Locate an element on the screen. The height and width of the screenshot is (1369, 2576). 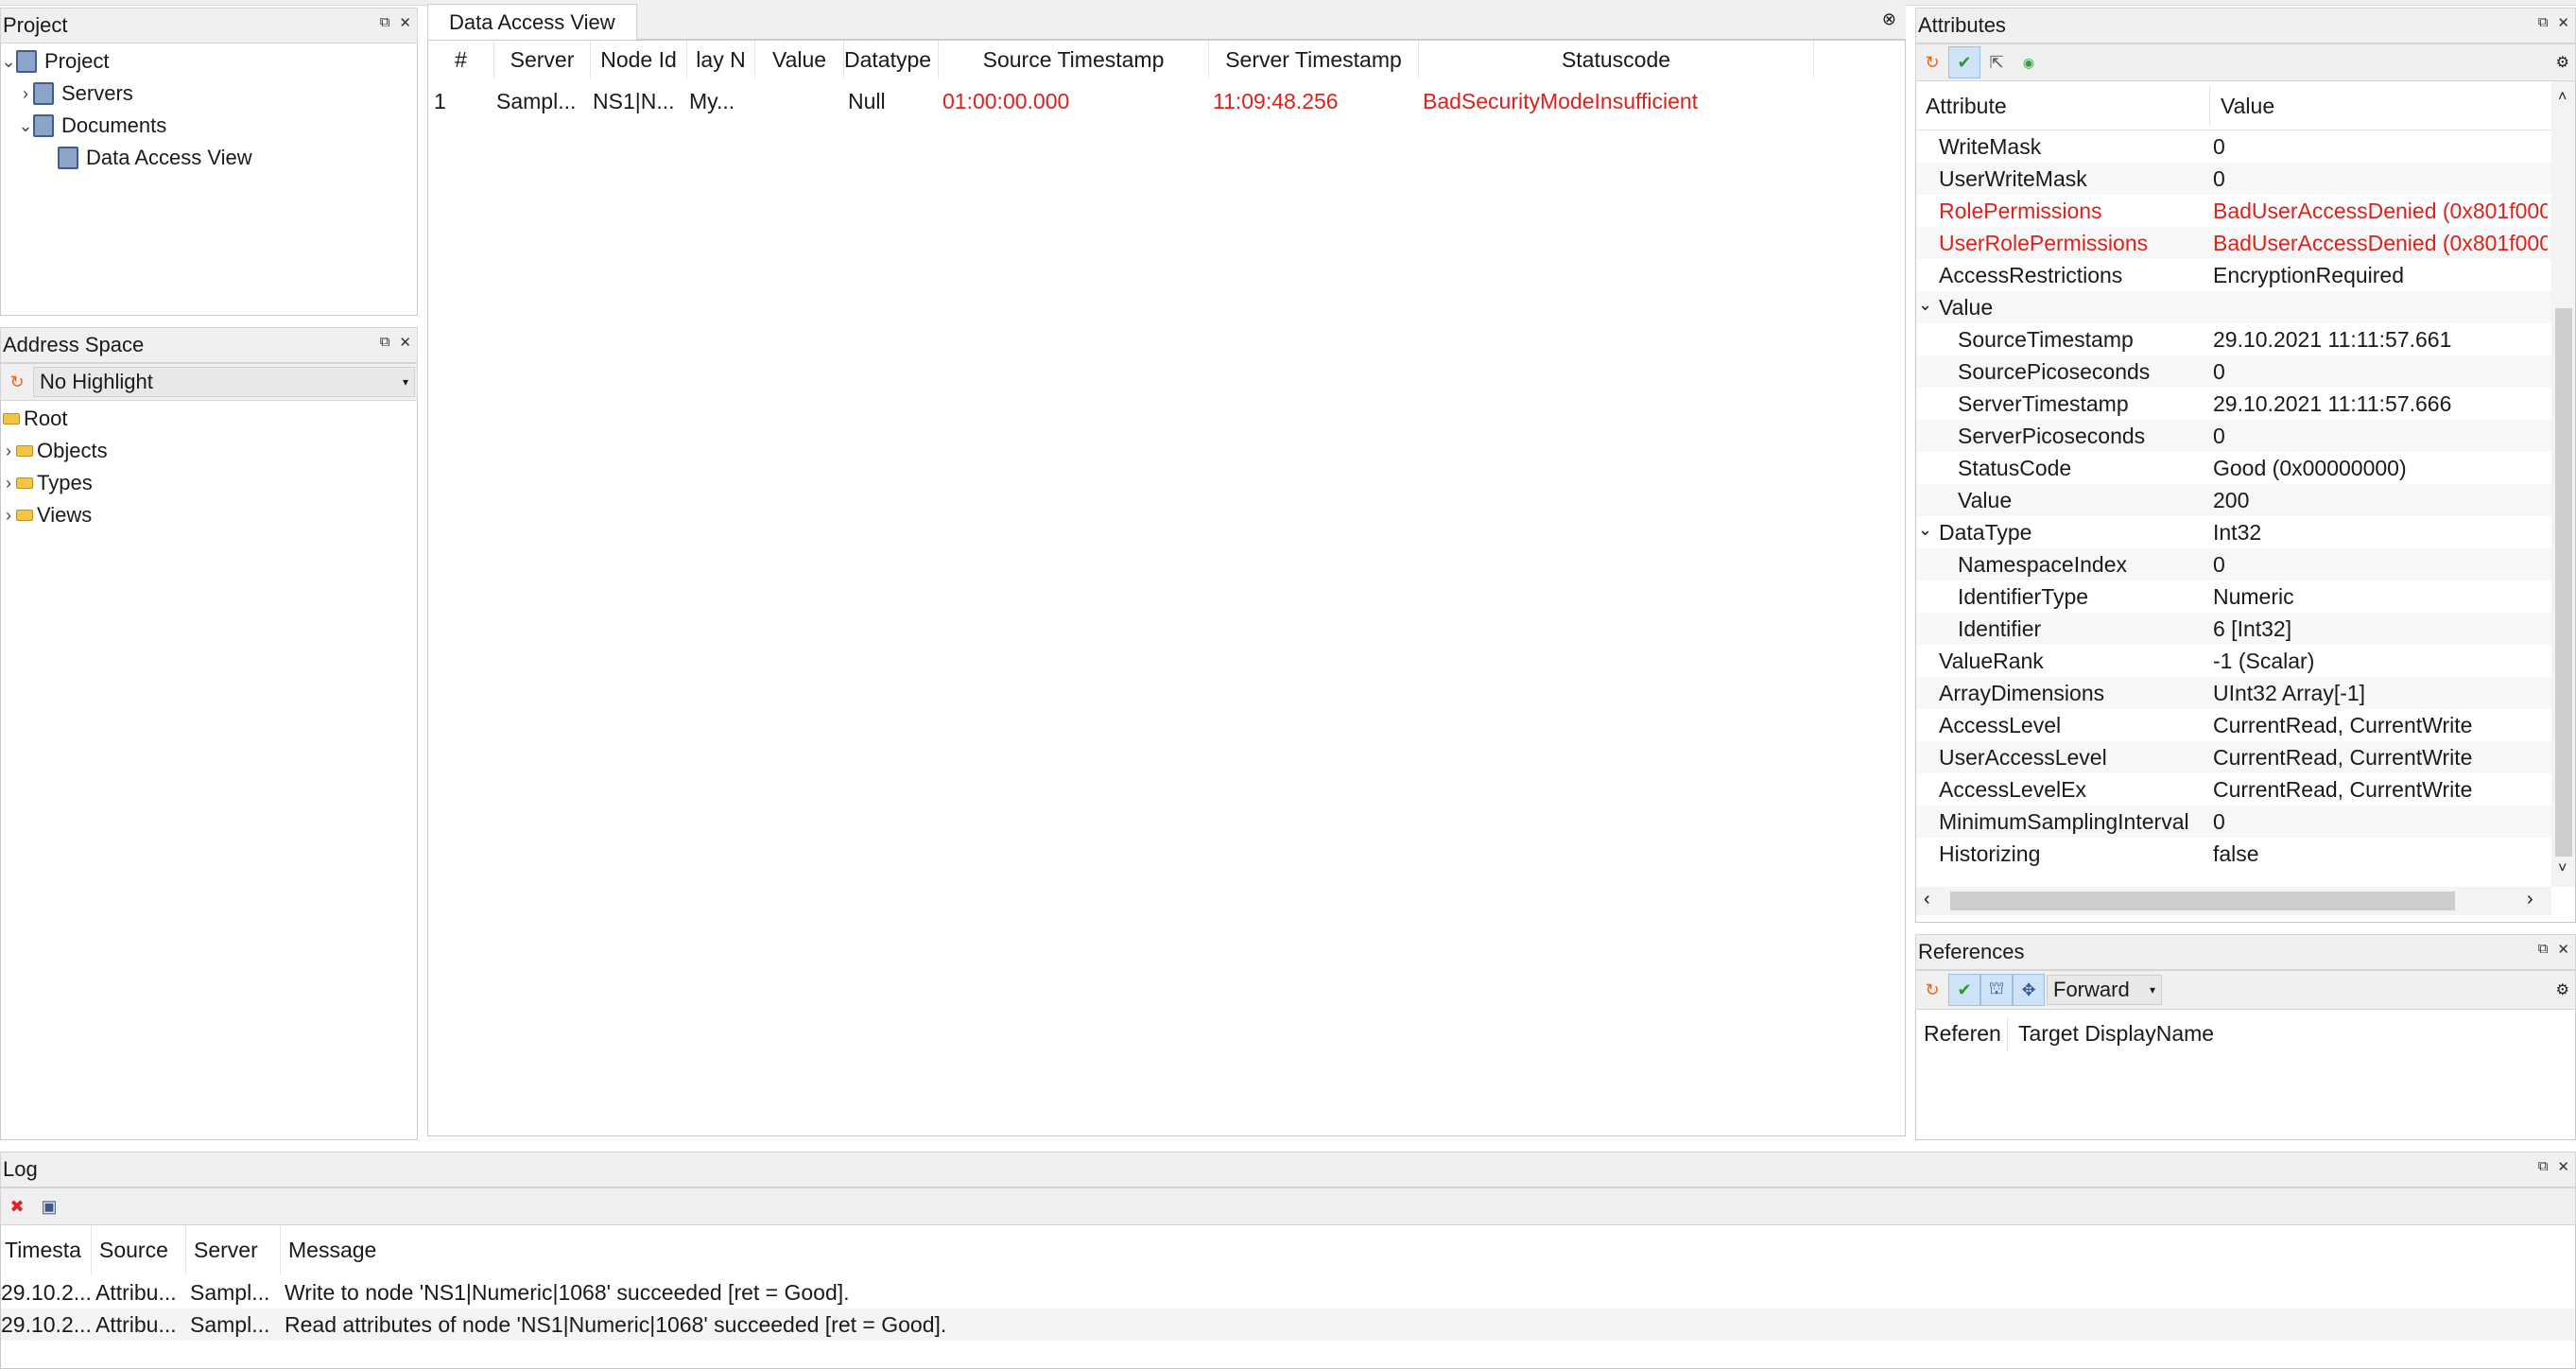
attribute-row: Historizing false is located at coordinates (2233, 854).